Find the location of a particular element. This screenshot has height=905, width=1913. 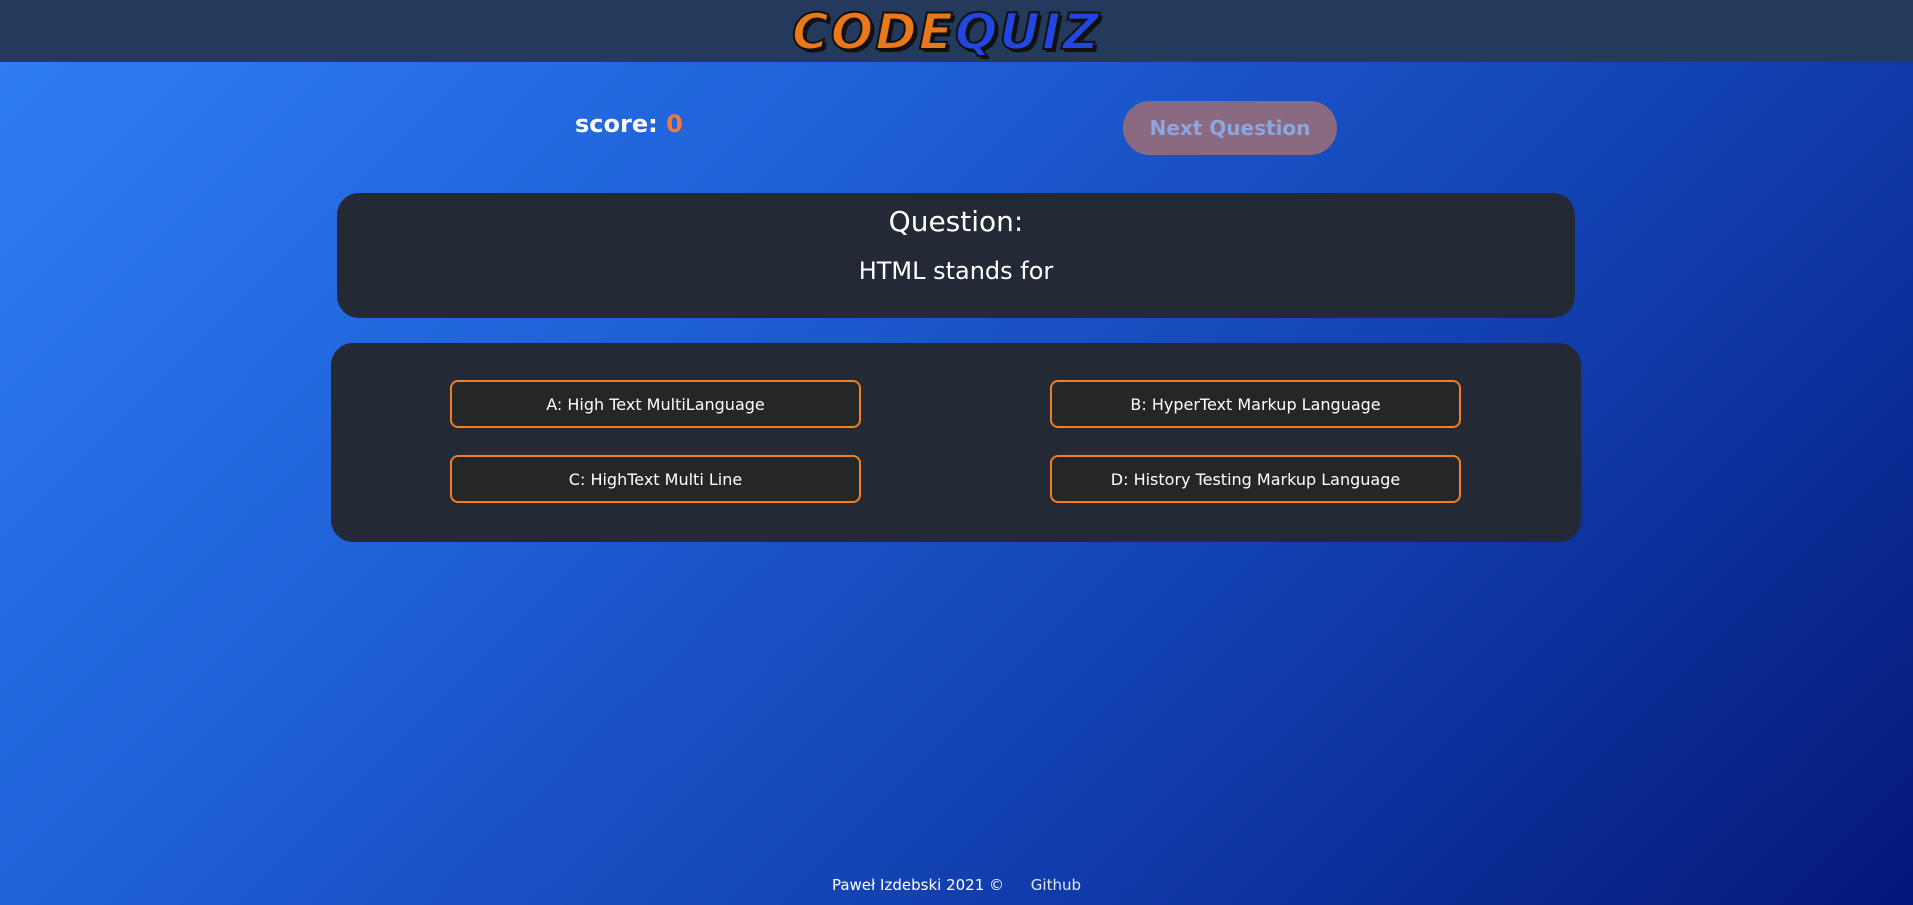

footer: Paweł Izdebski 2021 © Github is located at coordinates (956, 885).